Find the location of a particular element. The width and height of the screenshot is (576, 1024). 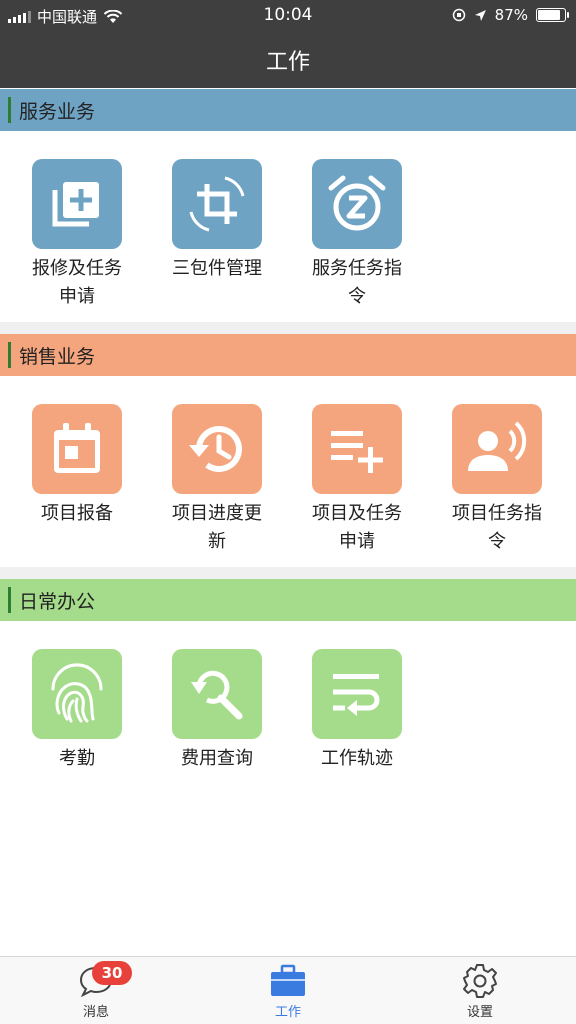

tile-label: 服务任务指令 is located at coordinates (357, 282).